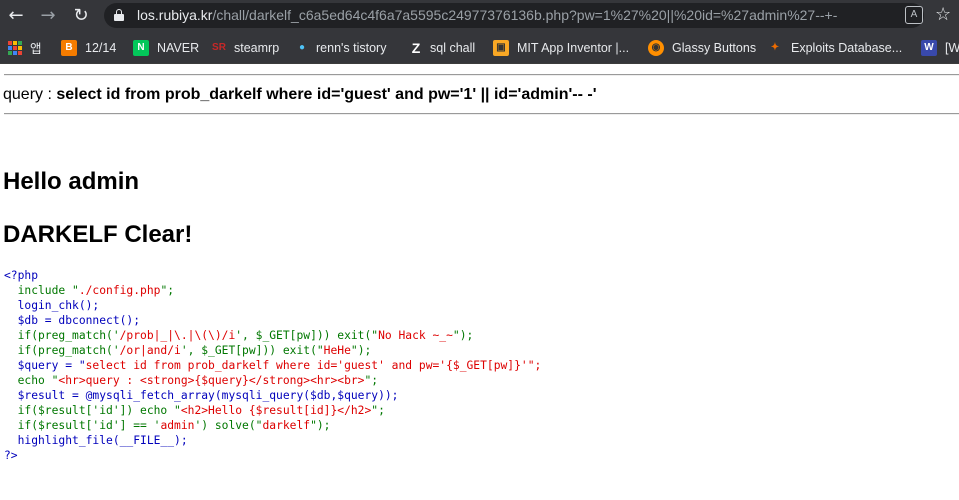 This screenshot has width=959, height=500. Describe the element at coordinates (914, 15) in the screenshot. I see `translate-icon: A` at that location.